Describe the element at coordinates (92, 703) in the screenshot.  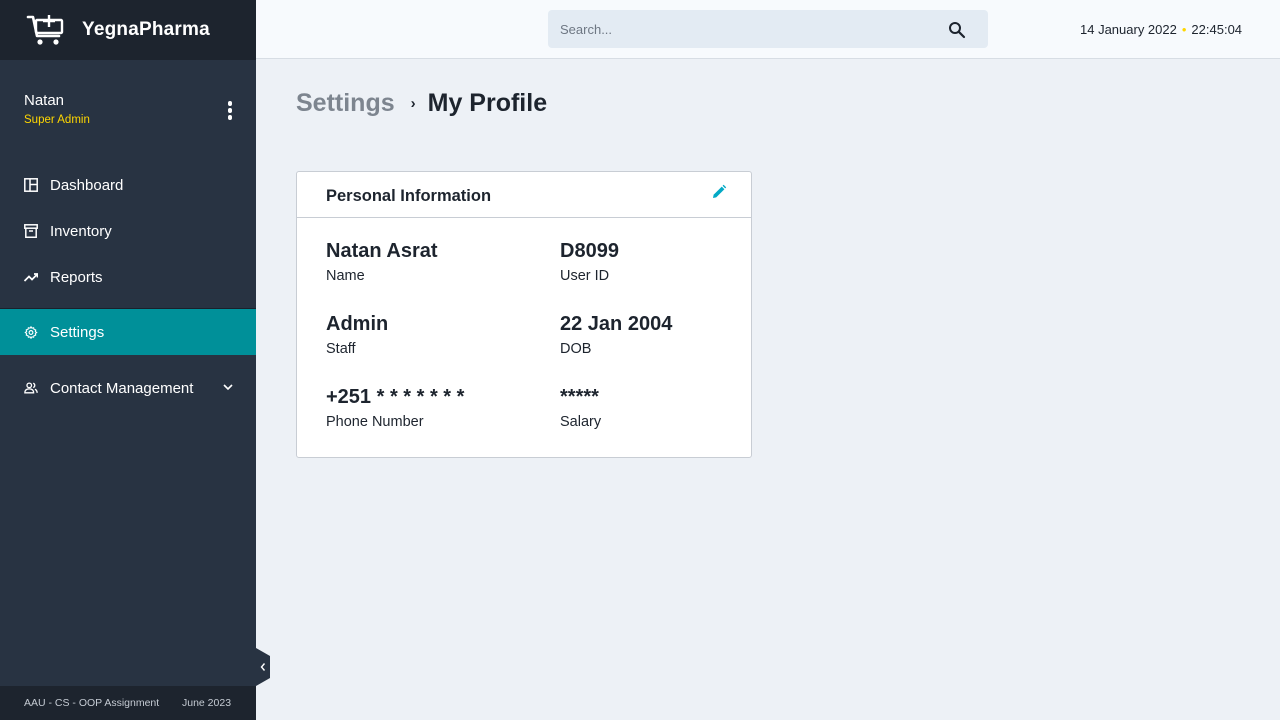
I see `footer-credit: AAU - CS - OOP Assignment` at that location.